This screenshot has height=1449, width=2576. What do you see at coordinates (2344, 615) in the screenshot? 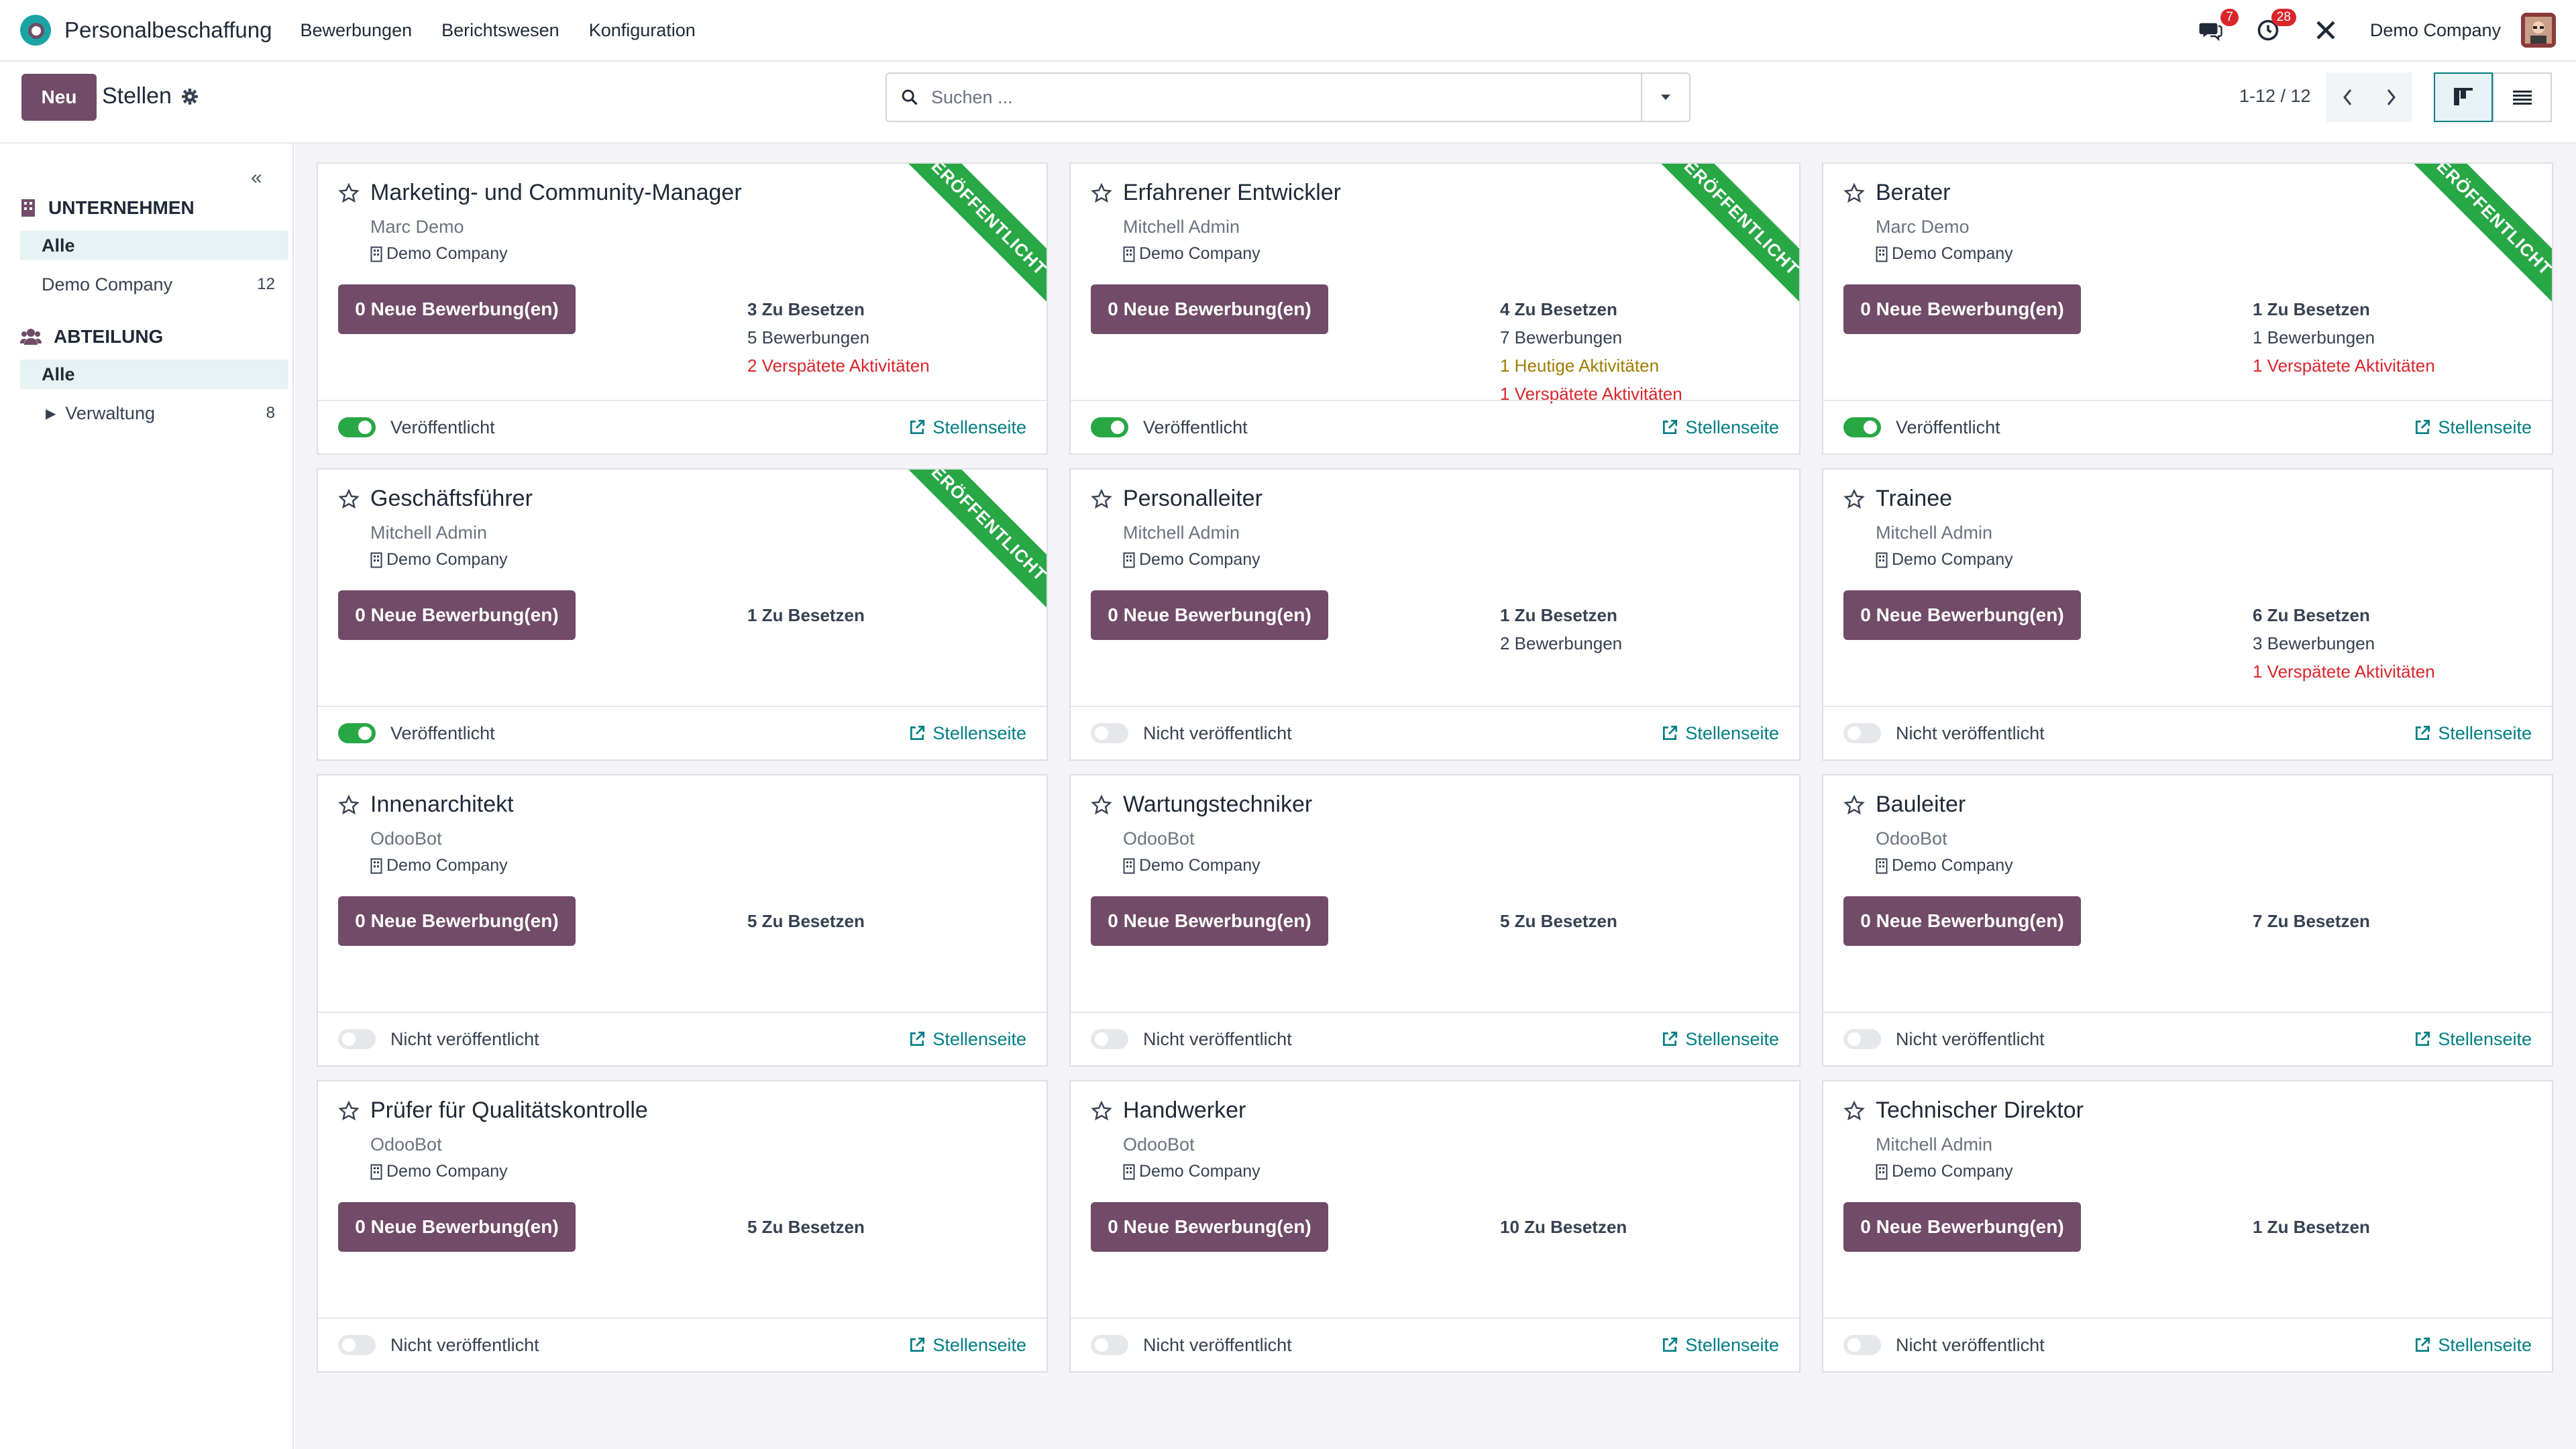
I see `to-recruit-link: 6 Zu Besetzen` at bounding box center [2344, 615].